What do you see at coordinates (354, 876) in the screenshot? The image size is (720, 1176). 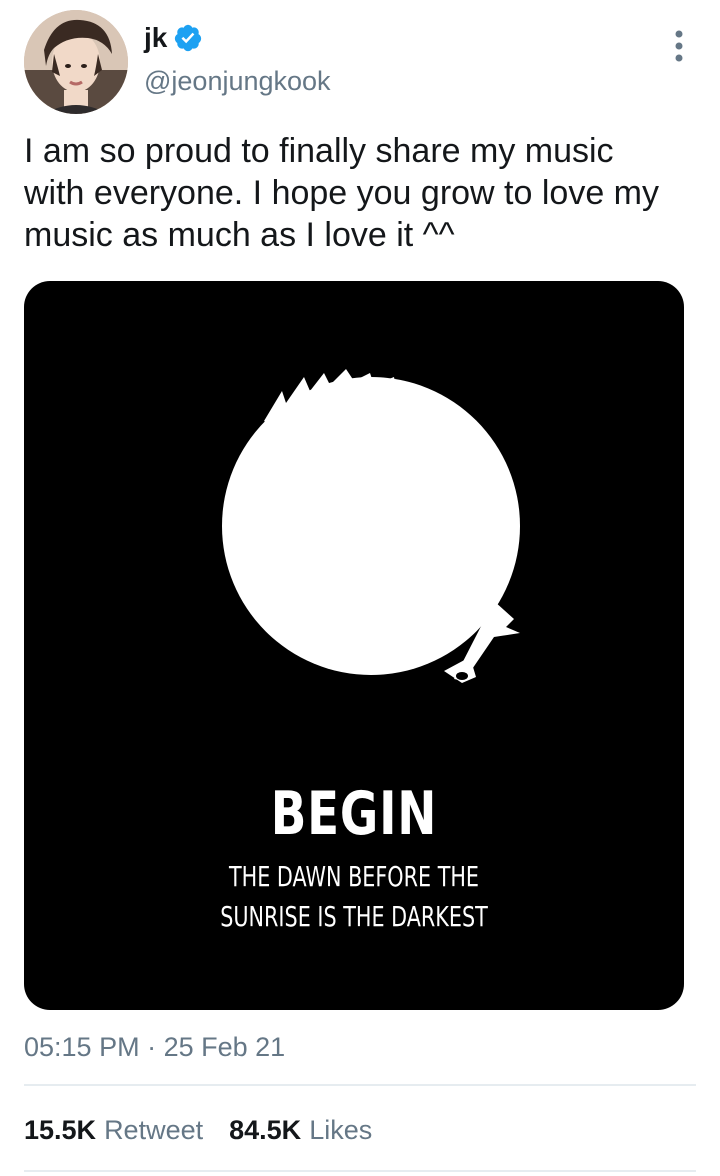 I see `media-subtitle-line-1: THE DAWN BEFORE THE` at bounding box center [354, 876].